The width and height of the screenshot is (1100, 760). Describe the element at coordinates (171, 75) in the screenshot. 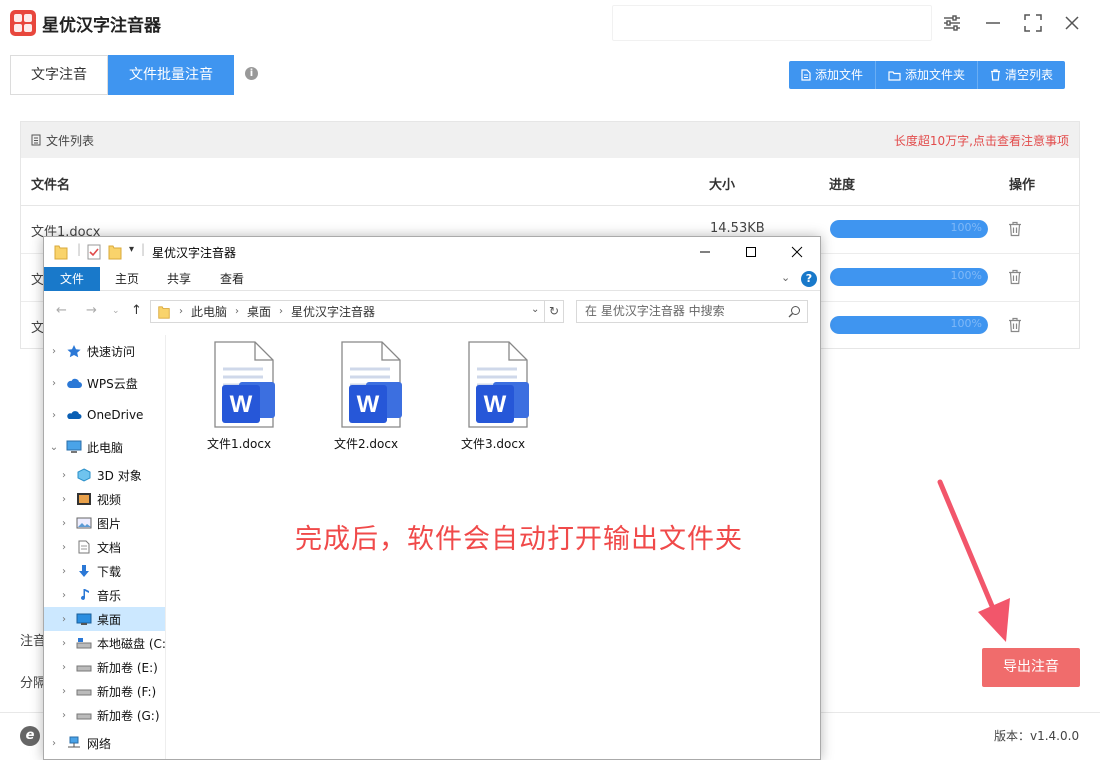

I see `tab-batch-annotation: 文件批量注音` at that location.